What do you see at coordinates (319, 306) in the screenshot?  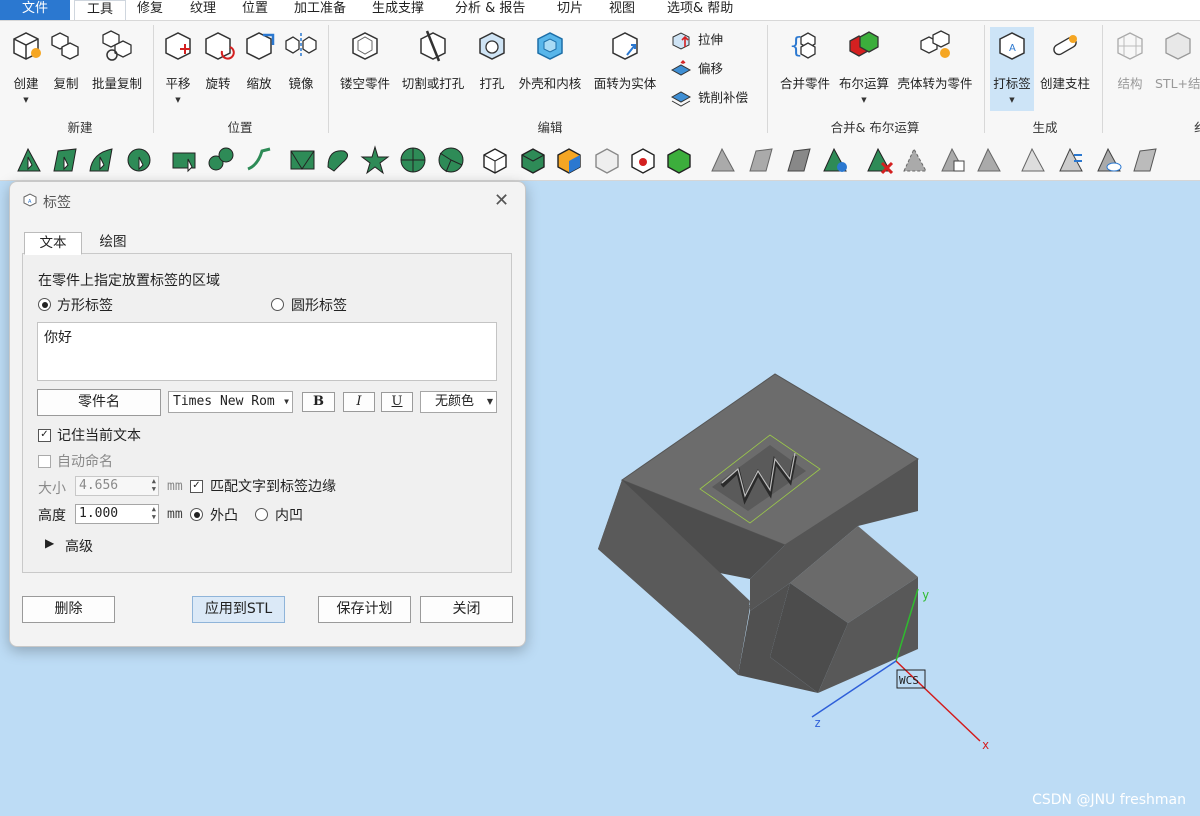 I see `round-label-text: 圆形标签` at bounding box center [319, 306].